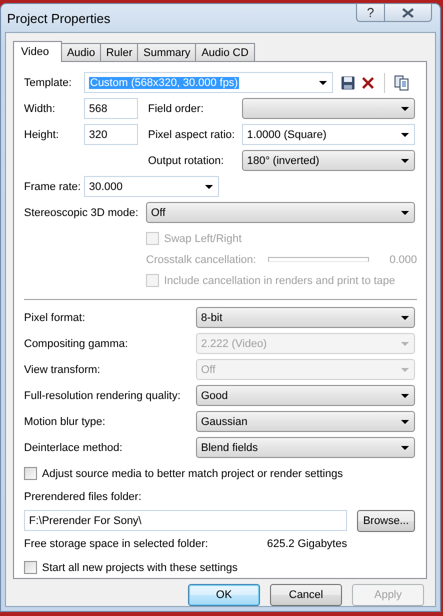  Describe the element at coordinates (192, 134) in the screenshot. I see `field-label: Pixel aspect ratio:` at that location.